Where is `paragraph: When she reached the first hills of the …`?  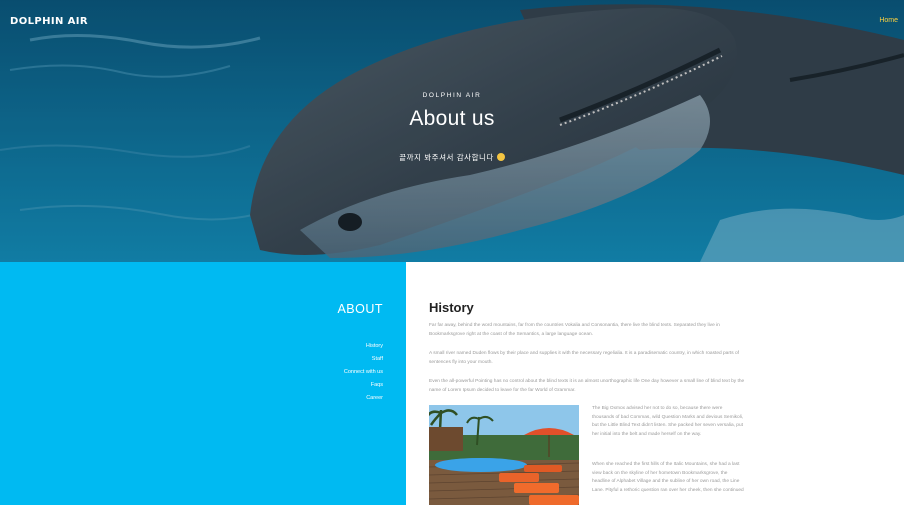 paragraph: When she reached the first hills of the … is located at coordinates (668, 477).